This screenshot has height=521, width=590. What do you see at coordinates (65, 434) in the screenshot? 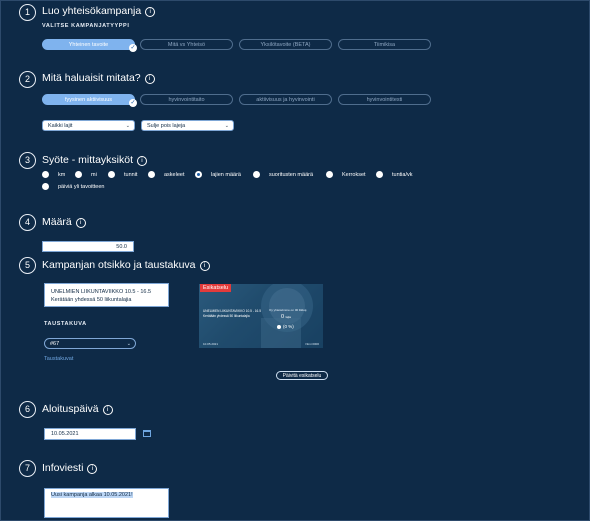
I see `start-date-value: 10.05.2021` at bounding box center [65, 434].